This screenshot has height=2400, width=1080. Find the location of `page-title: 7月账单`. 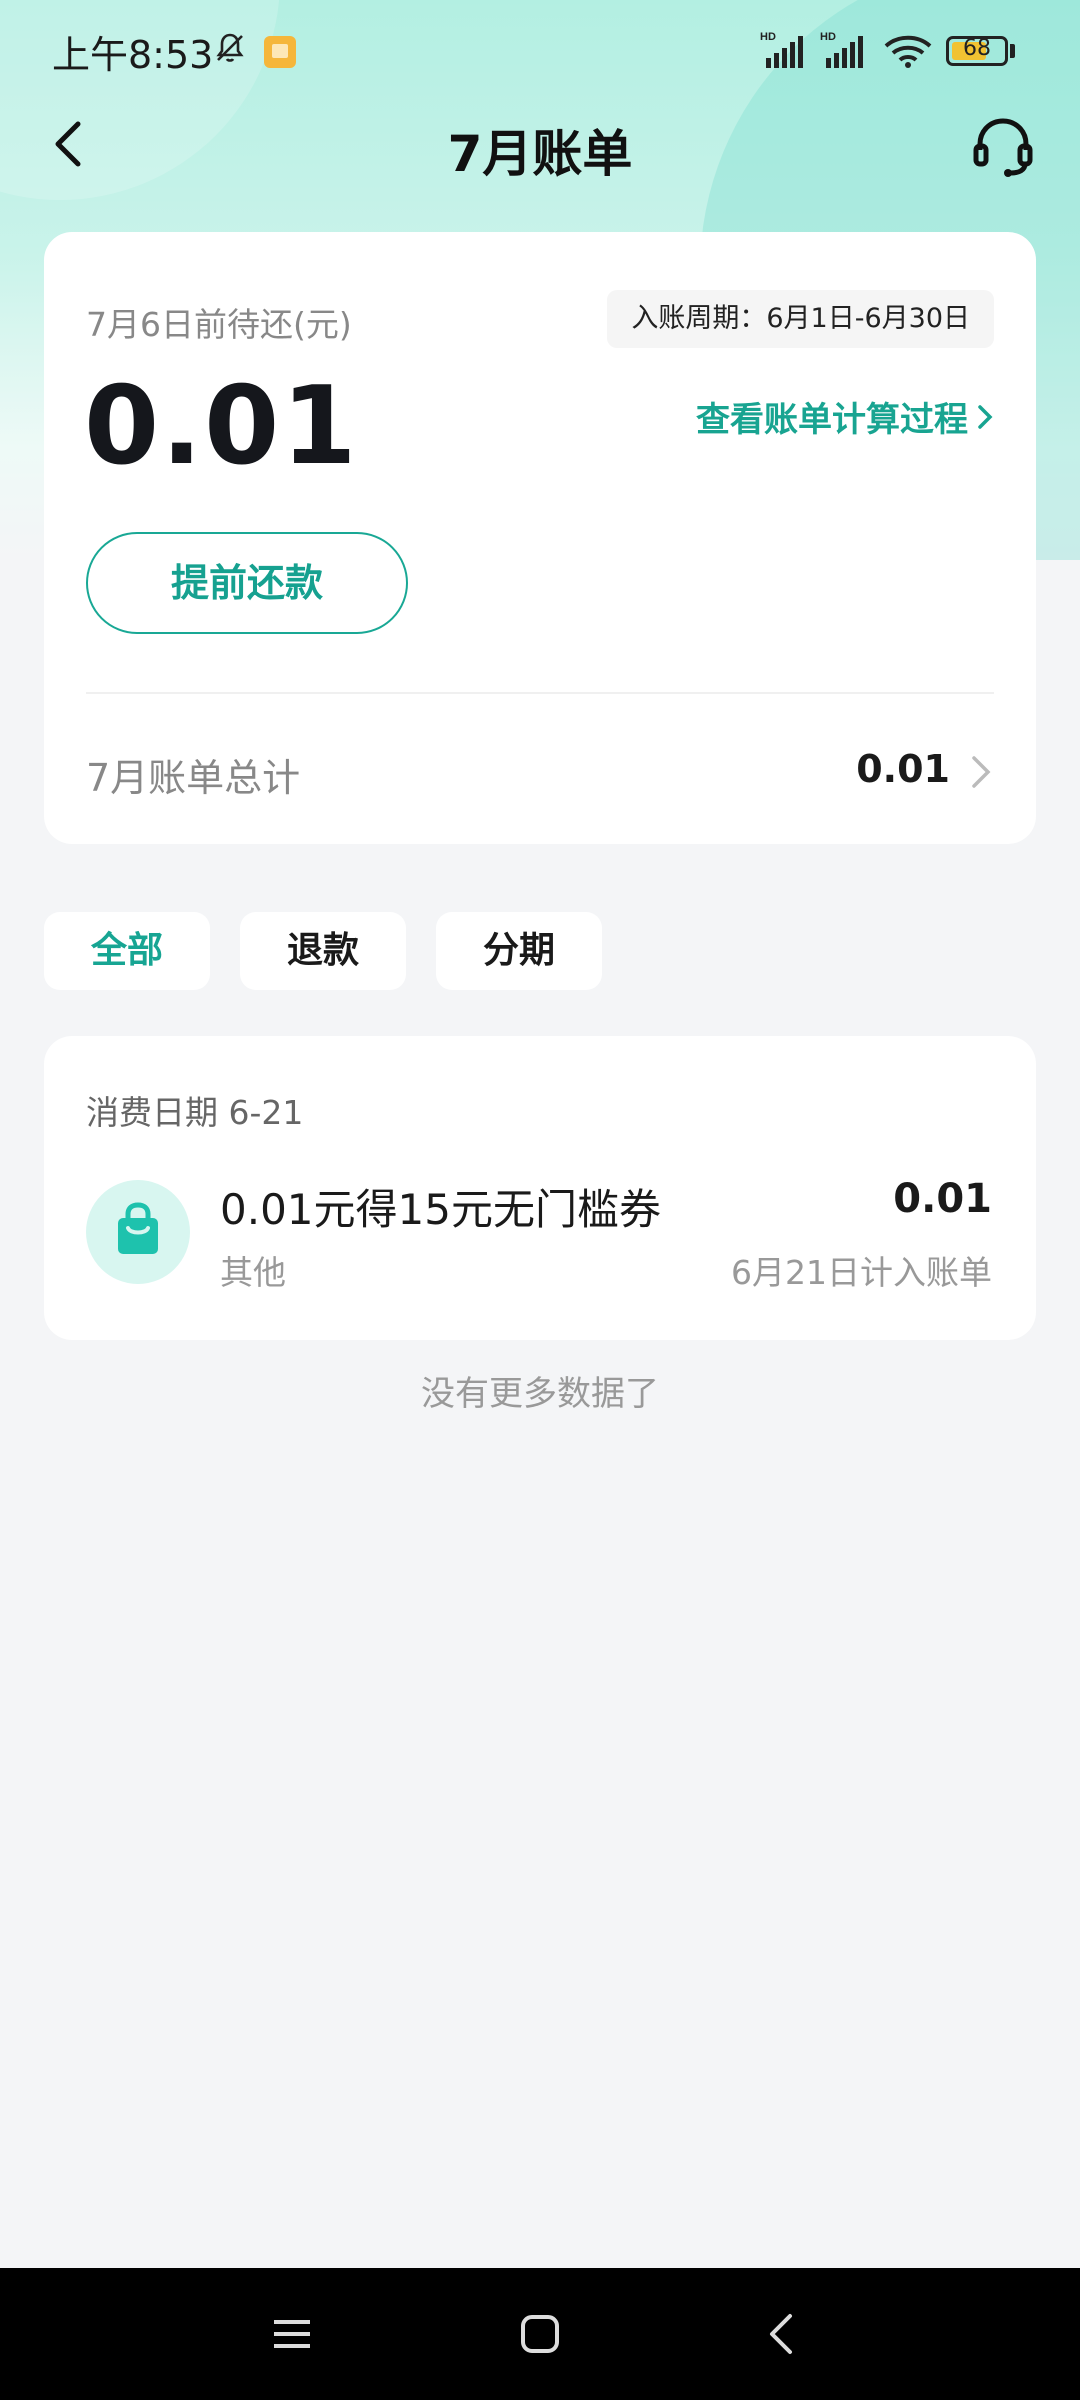

page-title: 7月账单 is located at coordinates (540, 154).